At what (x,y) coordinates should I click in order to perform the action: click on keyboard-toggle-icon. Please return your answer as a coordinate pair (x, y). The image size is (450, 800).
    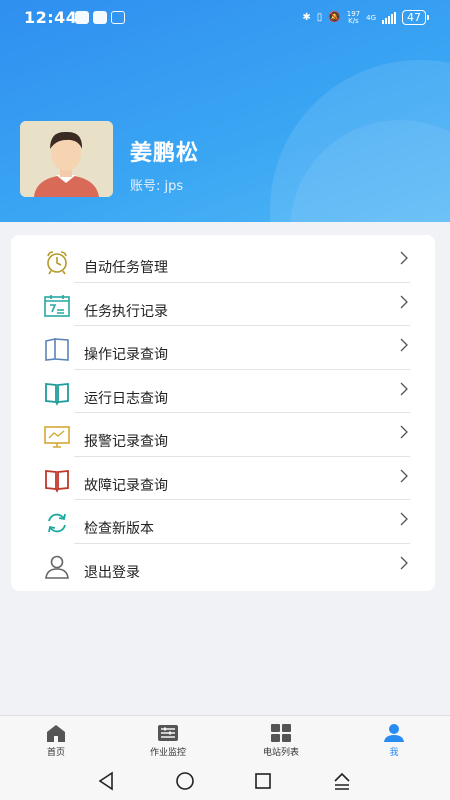
    Looking at the image, I should click on (342, 781).